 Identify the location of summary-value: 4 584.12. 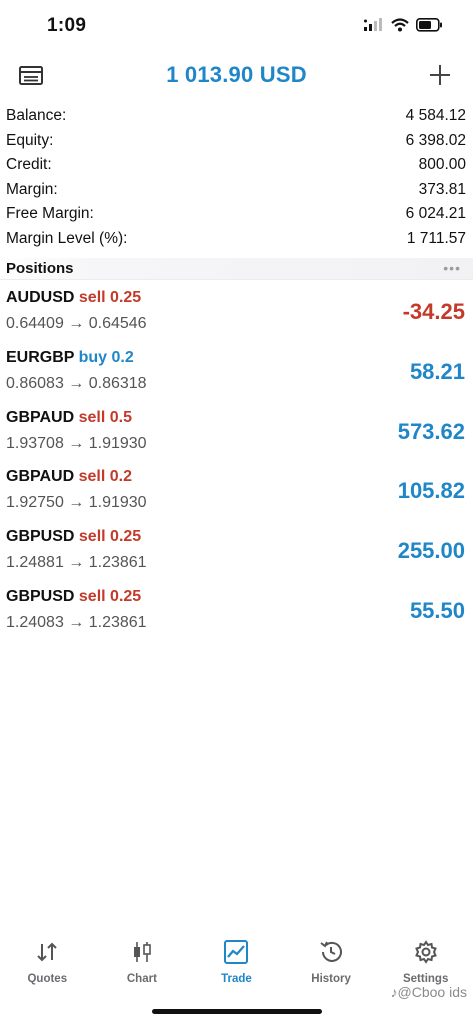
(435, 116).